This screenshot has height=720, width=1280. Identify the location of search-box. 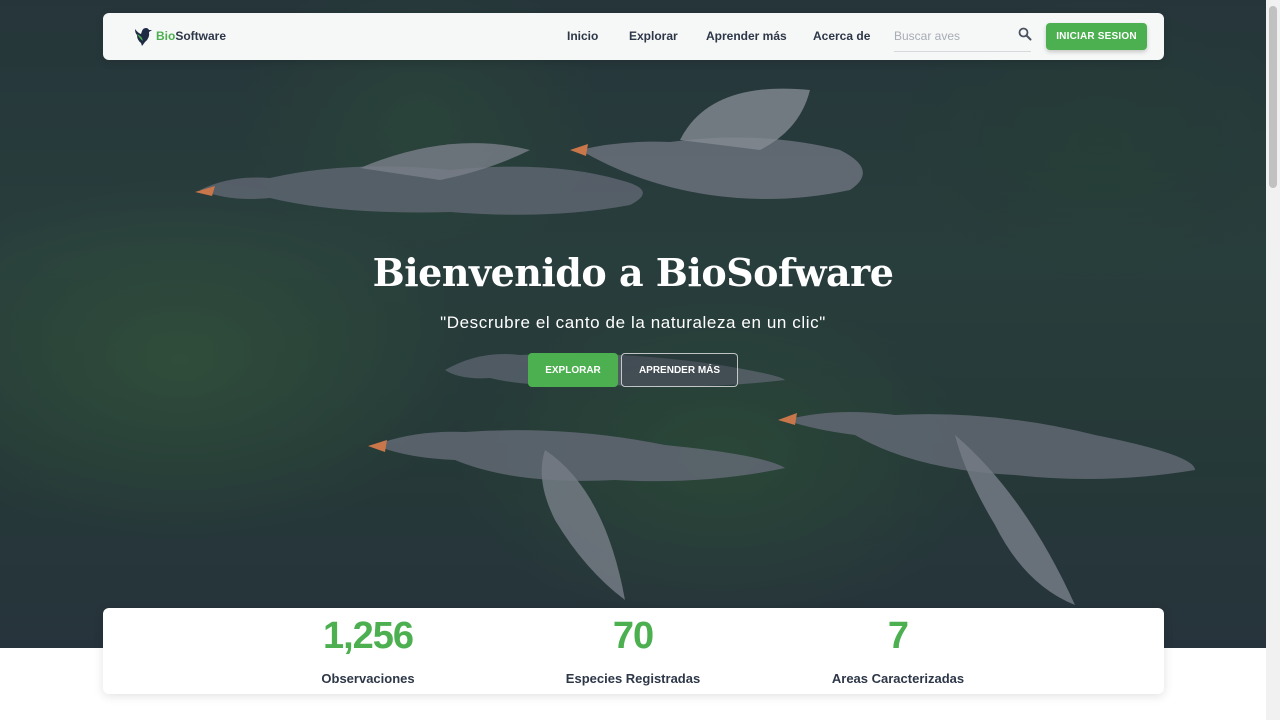
(963, 37).